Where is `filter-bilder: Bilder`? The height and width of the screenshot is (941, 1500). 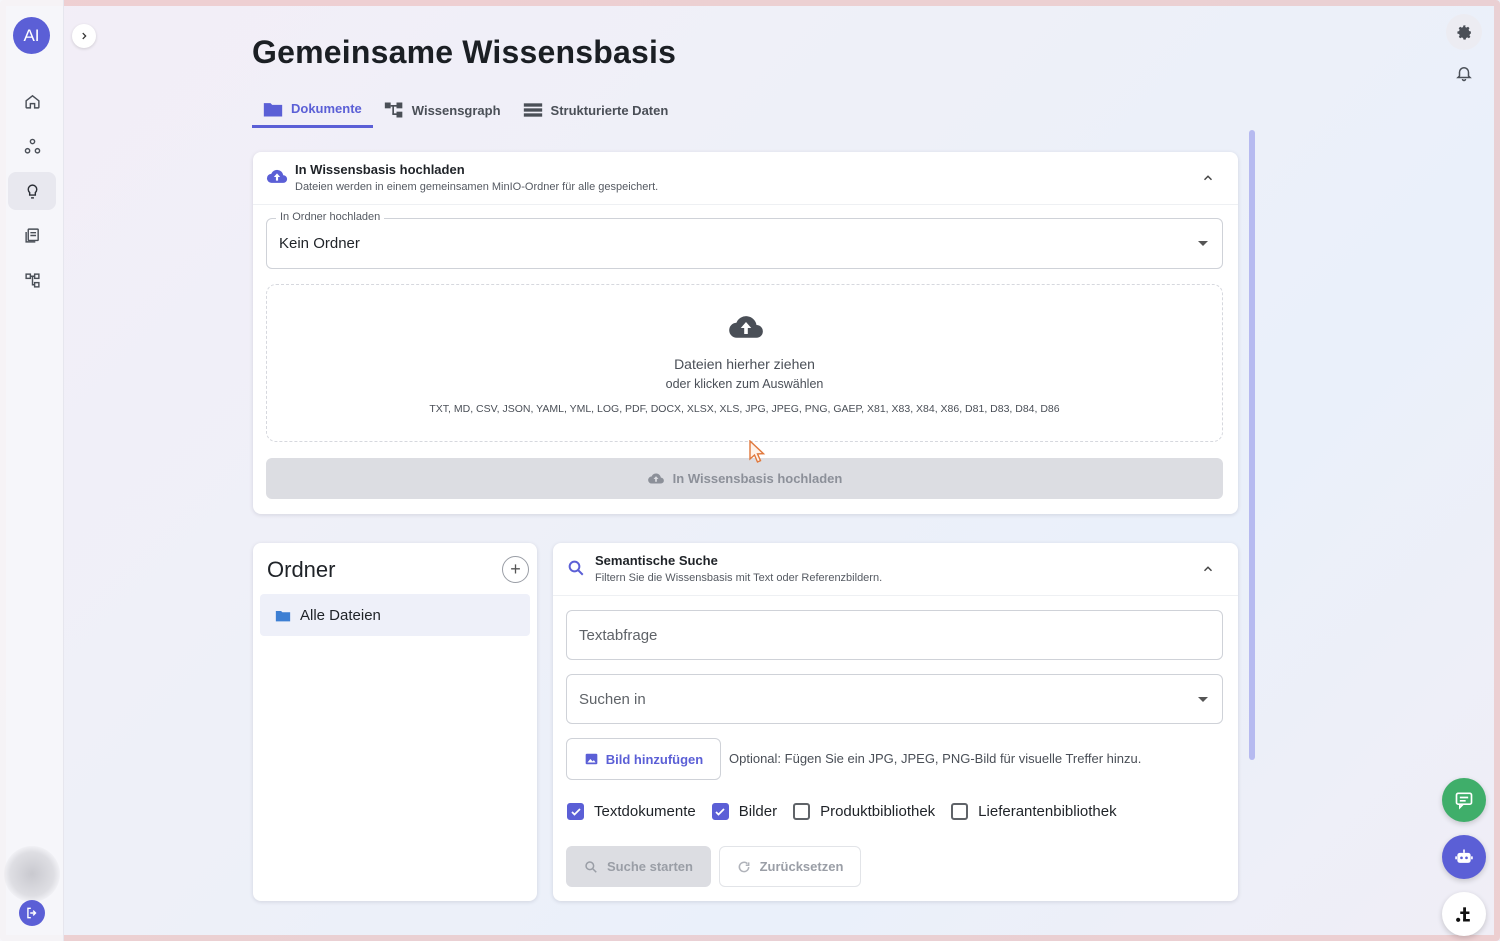 filter-bilder: Bilder is located at coordinates (744, 811).